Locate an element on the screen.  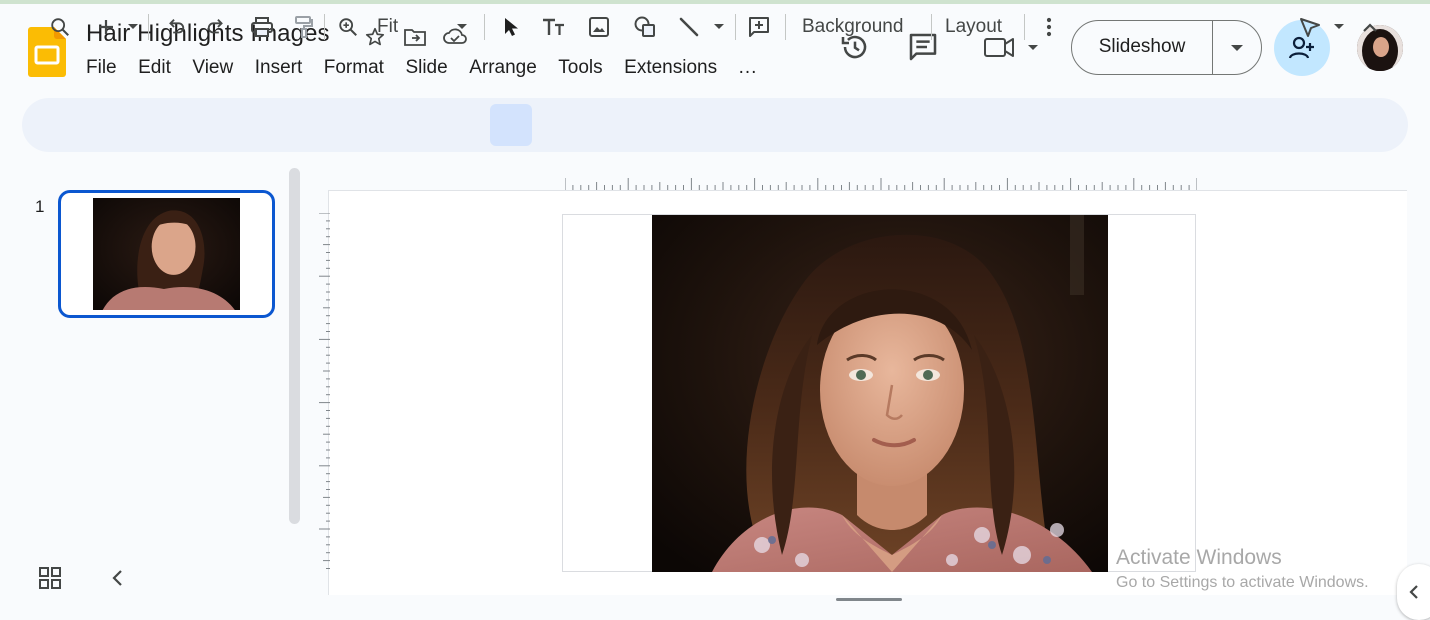
line-dropdown-icon is located at coordinates (719, 27).